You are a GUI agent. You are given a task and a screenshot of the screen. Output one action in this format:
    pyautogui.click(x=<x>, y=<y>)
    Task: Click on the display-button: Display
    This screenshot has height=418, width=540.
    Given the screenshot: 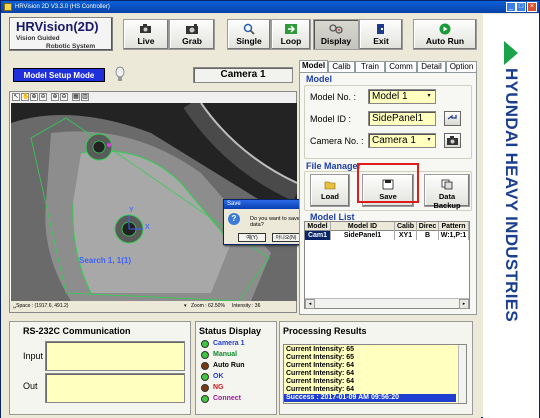 What is the action you would take?
    pyautogui.click(x=336, y=34)
    